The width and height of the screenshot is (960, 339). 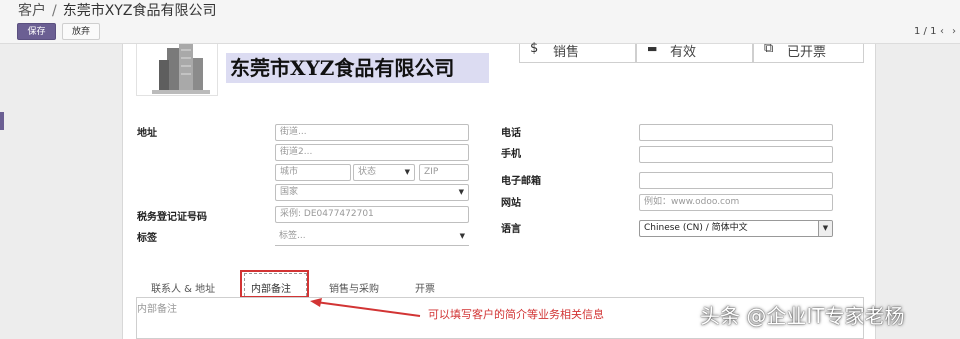 I want to click on language-select: Chinese (CN) / 简体中文 ▼, so click(x=736, y=228).